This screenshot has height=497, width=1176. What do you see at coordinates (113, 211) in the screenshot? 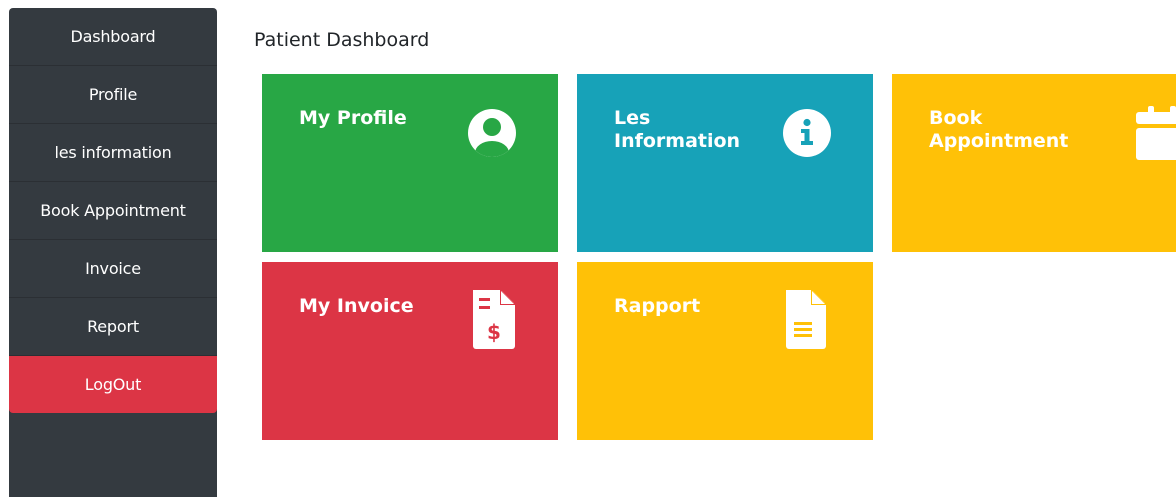
I see `sidebar-item-book-appointment: Book Appointment` at bounding box center [113, 211].